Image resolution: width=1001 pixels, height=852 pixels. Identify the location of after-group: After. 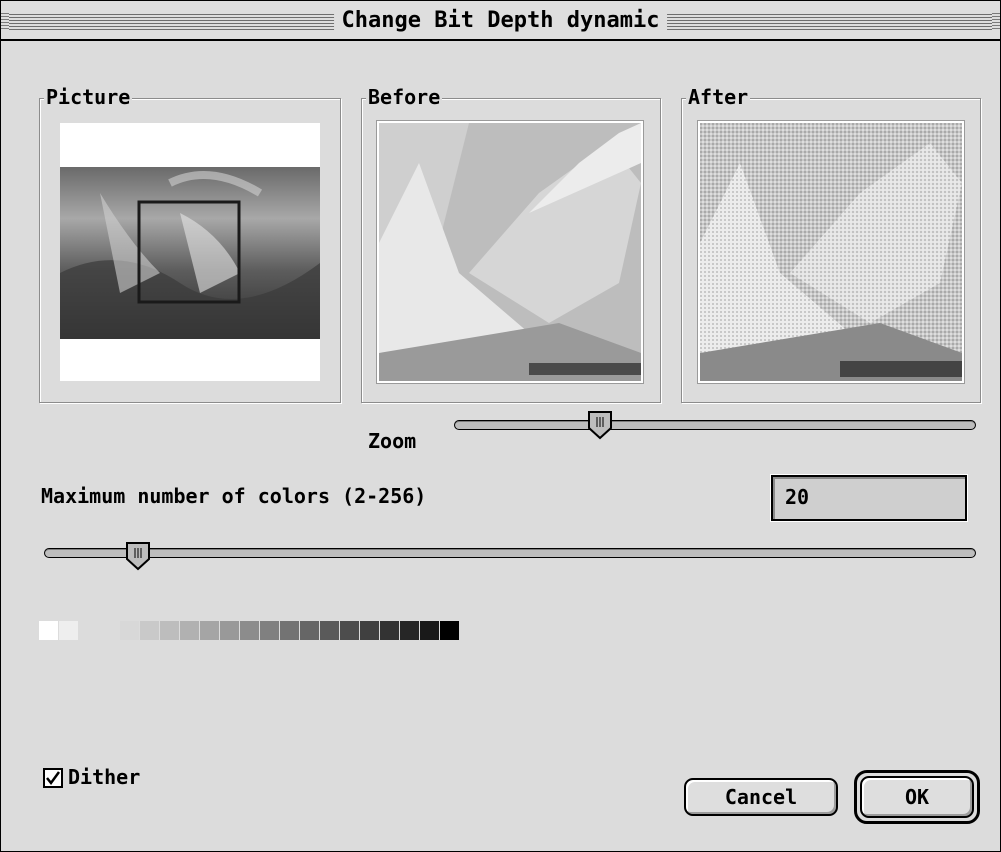
(831, 244).